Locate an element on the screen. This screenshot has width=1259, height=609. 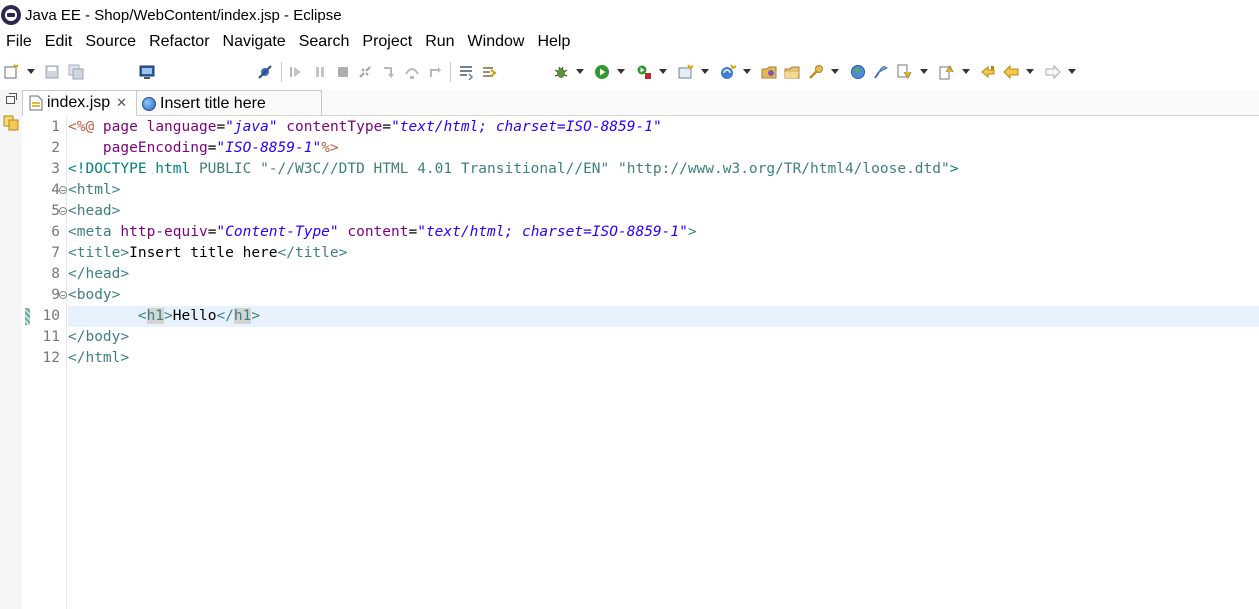
code-token: <body> is located at coordinates (94, 295).